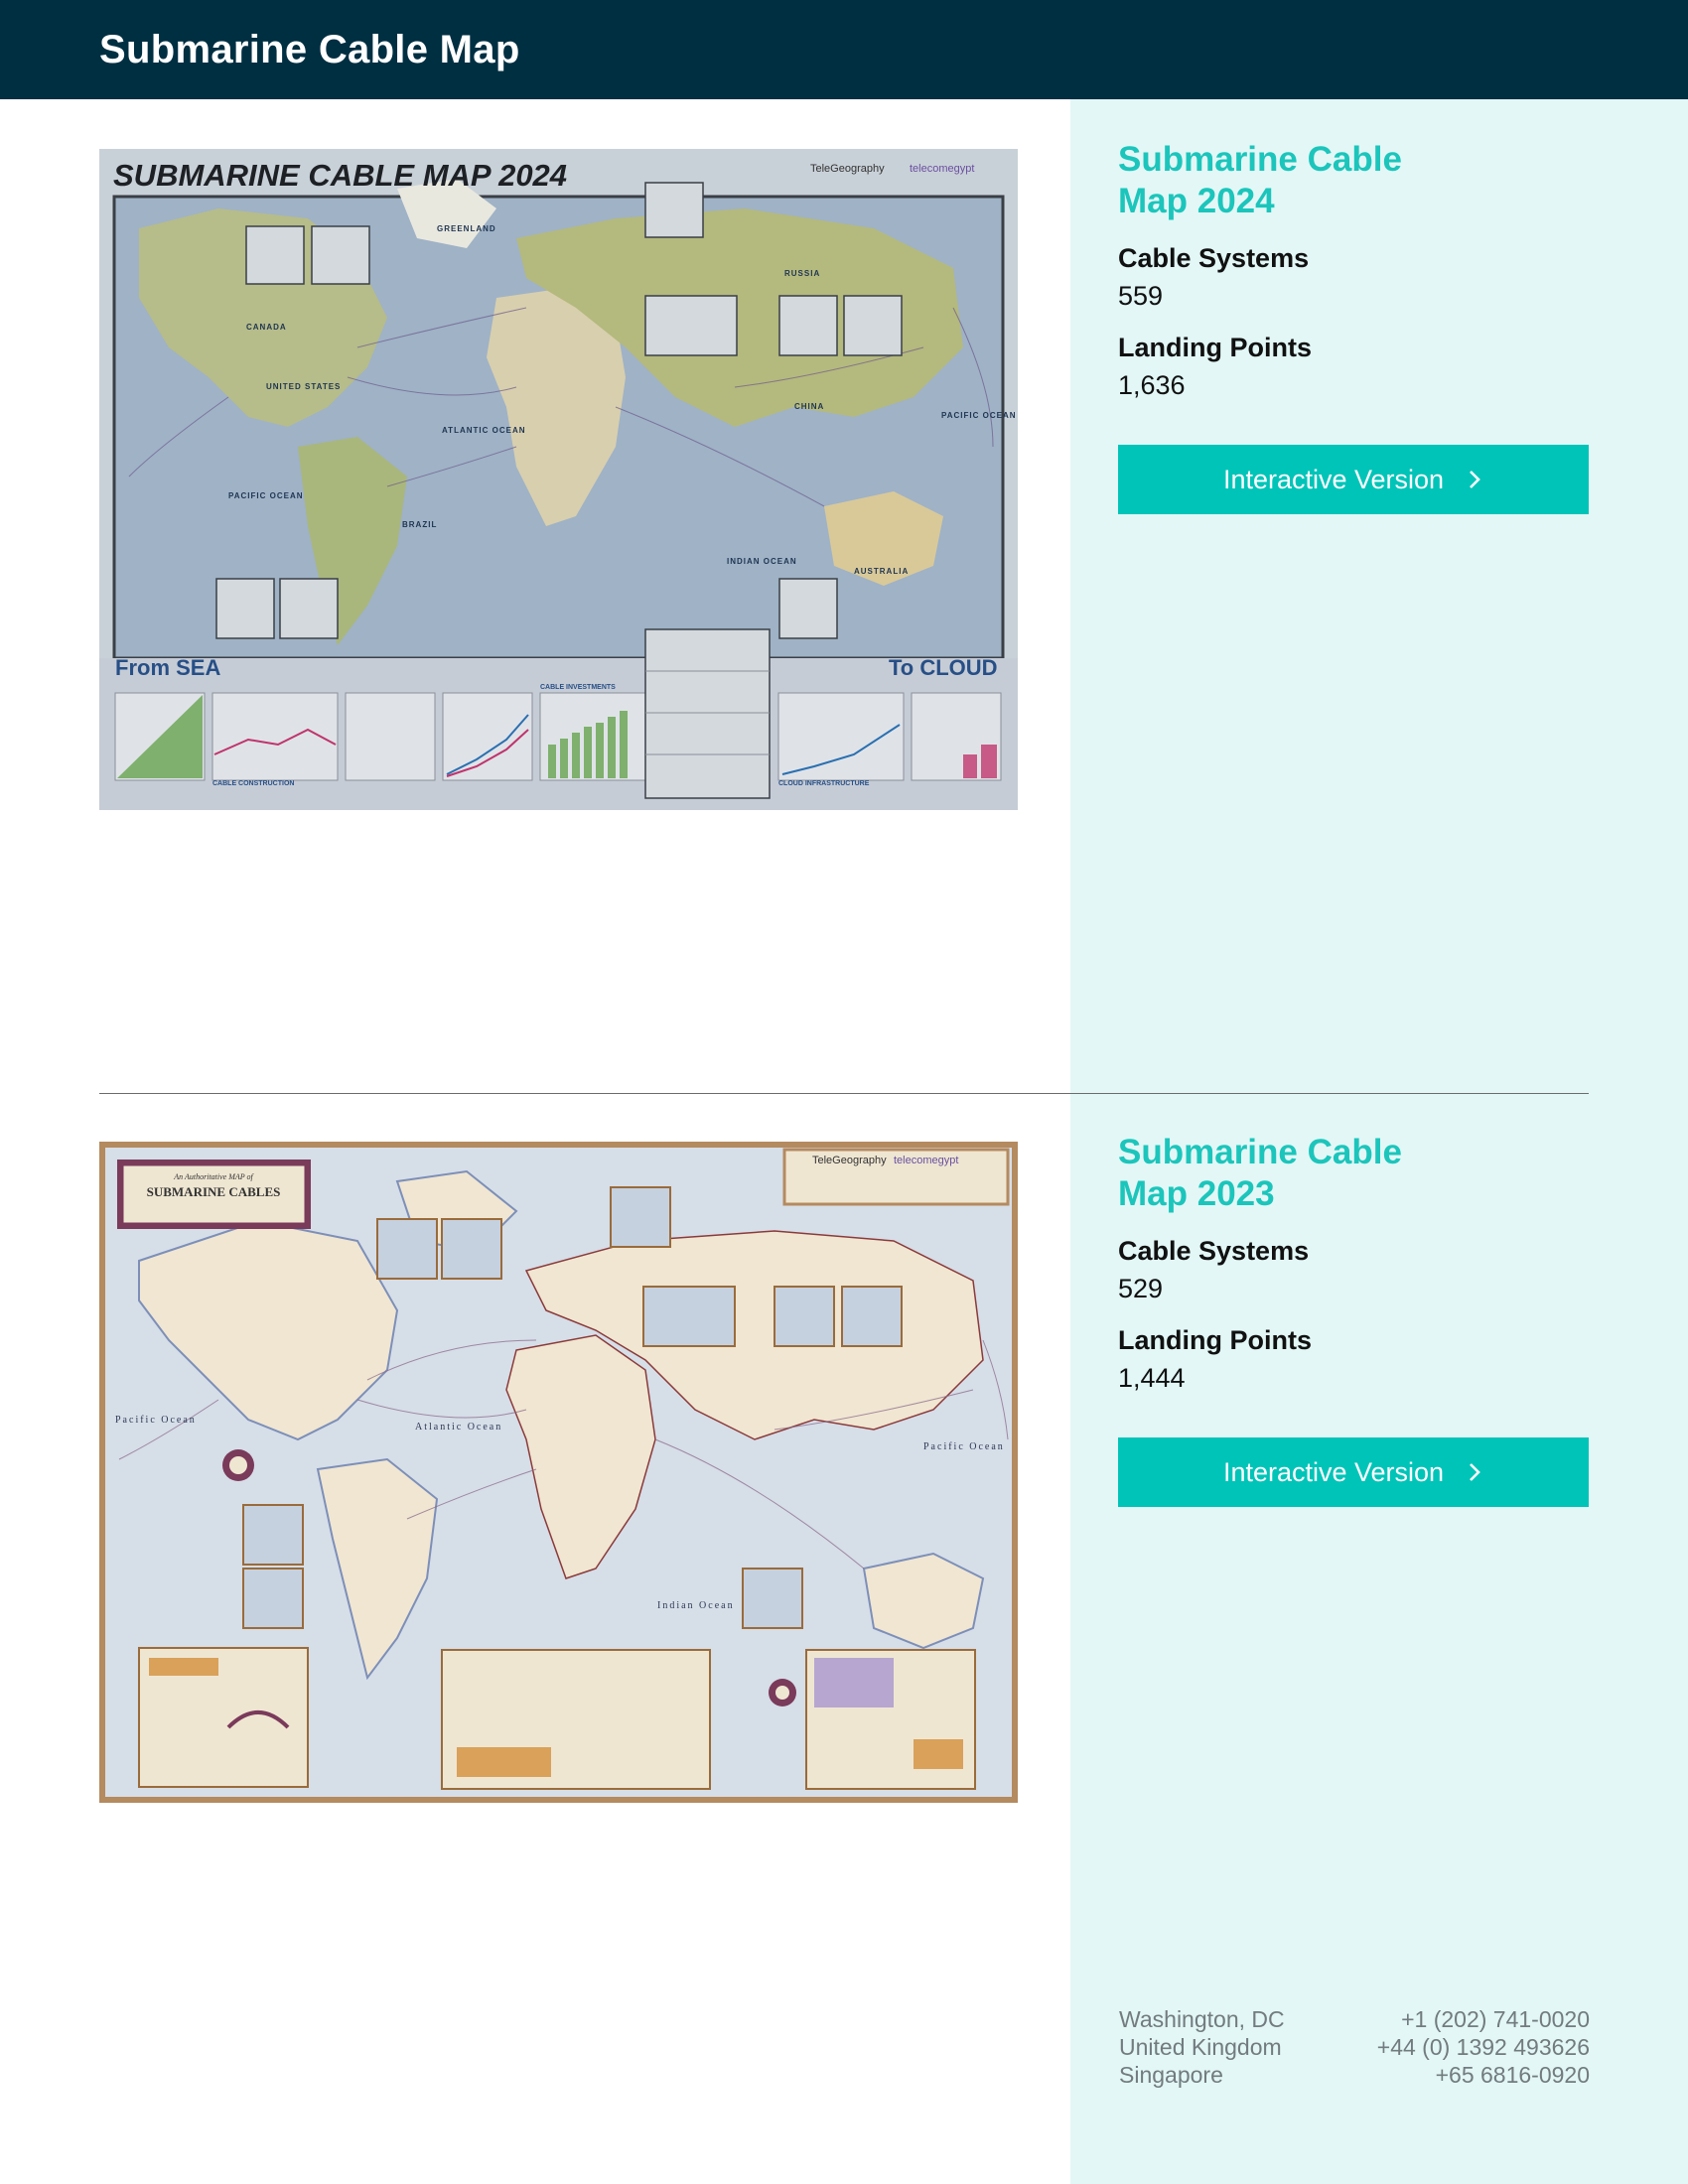 Image resolution: width=1688 pixels, height=2184 pixels. I want to click on office-city: Washington, DC, so click(1202, 2019).